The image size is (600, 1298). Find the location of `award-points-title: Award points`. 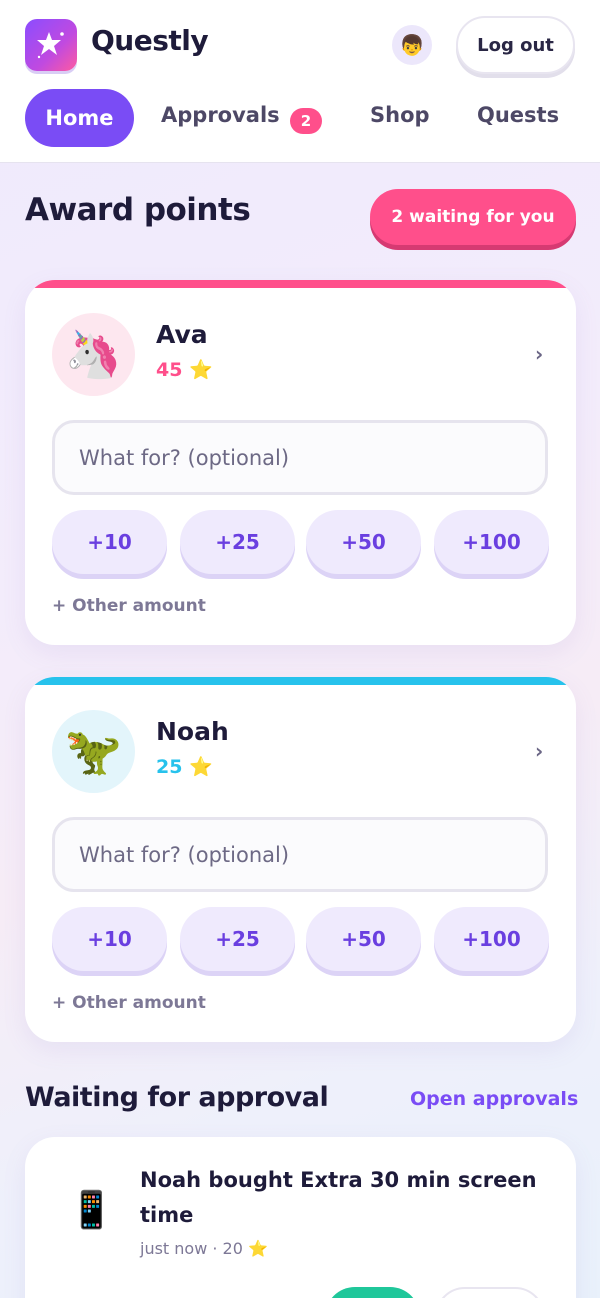

award-points-title: Award points is located at coordinates (138, 210).